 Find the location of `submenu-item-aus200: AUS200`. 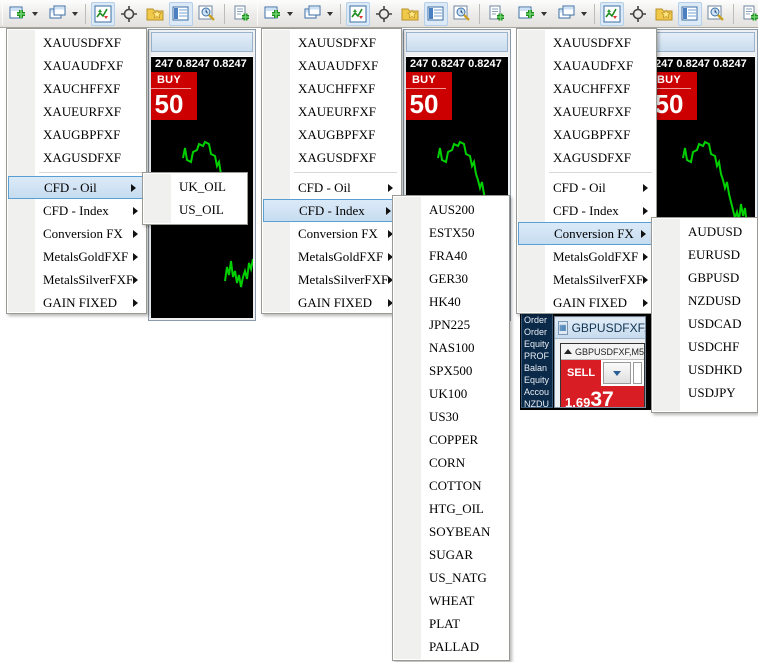

submenu-item-aus200: AUS200 is located at coordinates (451, 209).